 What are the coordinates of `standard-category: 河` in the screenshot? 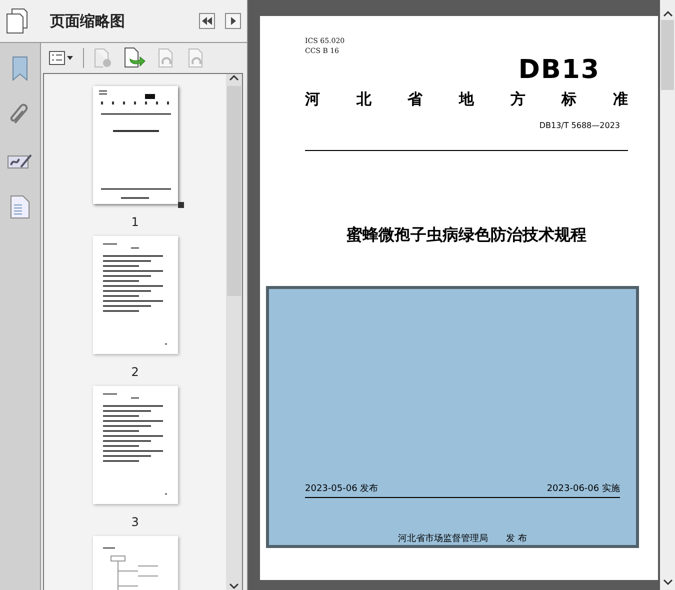 It's located at (312, 99).